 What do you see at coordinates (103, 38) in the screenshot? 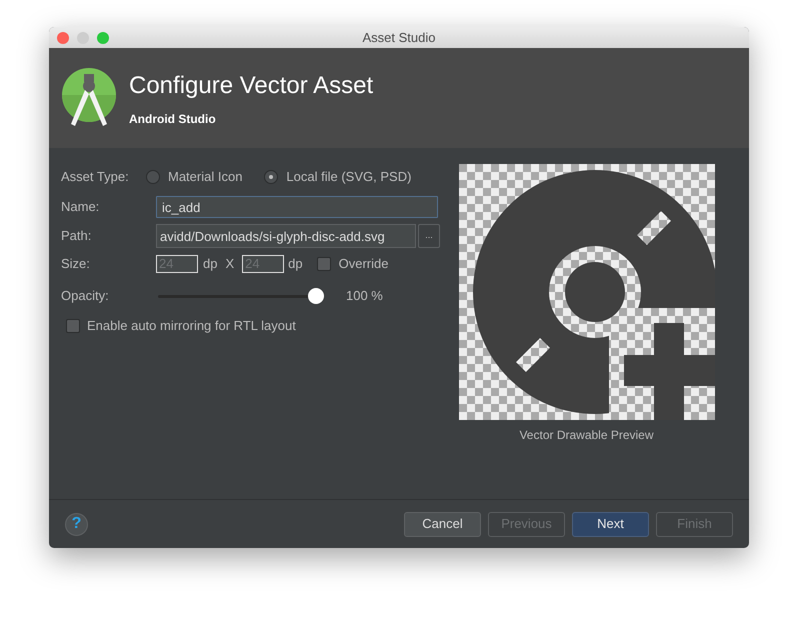
I see `maximize-button` at bounding box center [103, 38].